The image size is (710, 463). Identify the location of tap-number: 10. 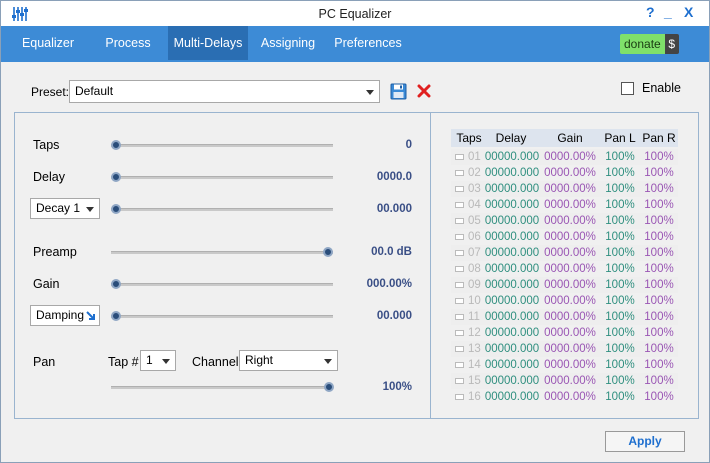
(474, 301).